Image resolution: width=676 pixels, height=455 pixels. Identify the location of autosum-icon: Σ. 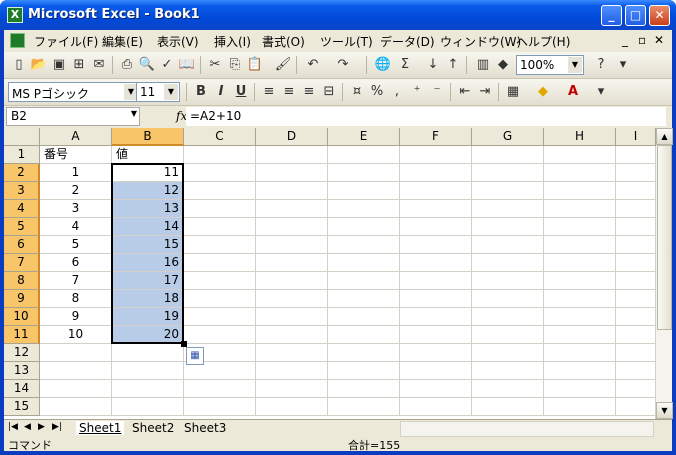
(405, 65).